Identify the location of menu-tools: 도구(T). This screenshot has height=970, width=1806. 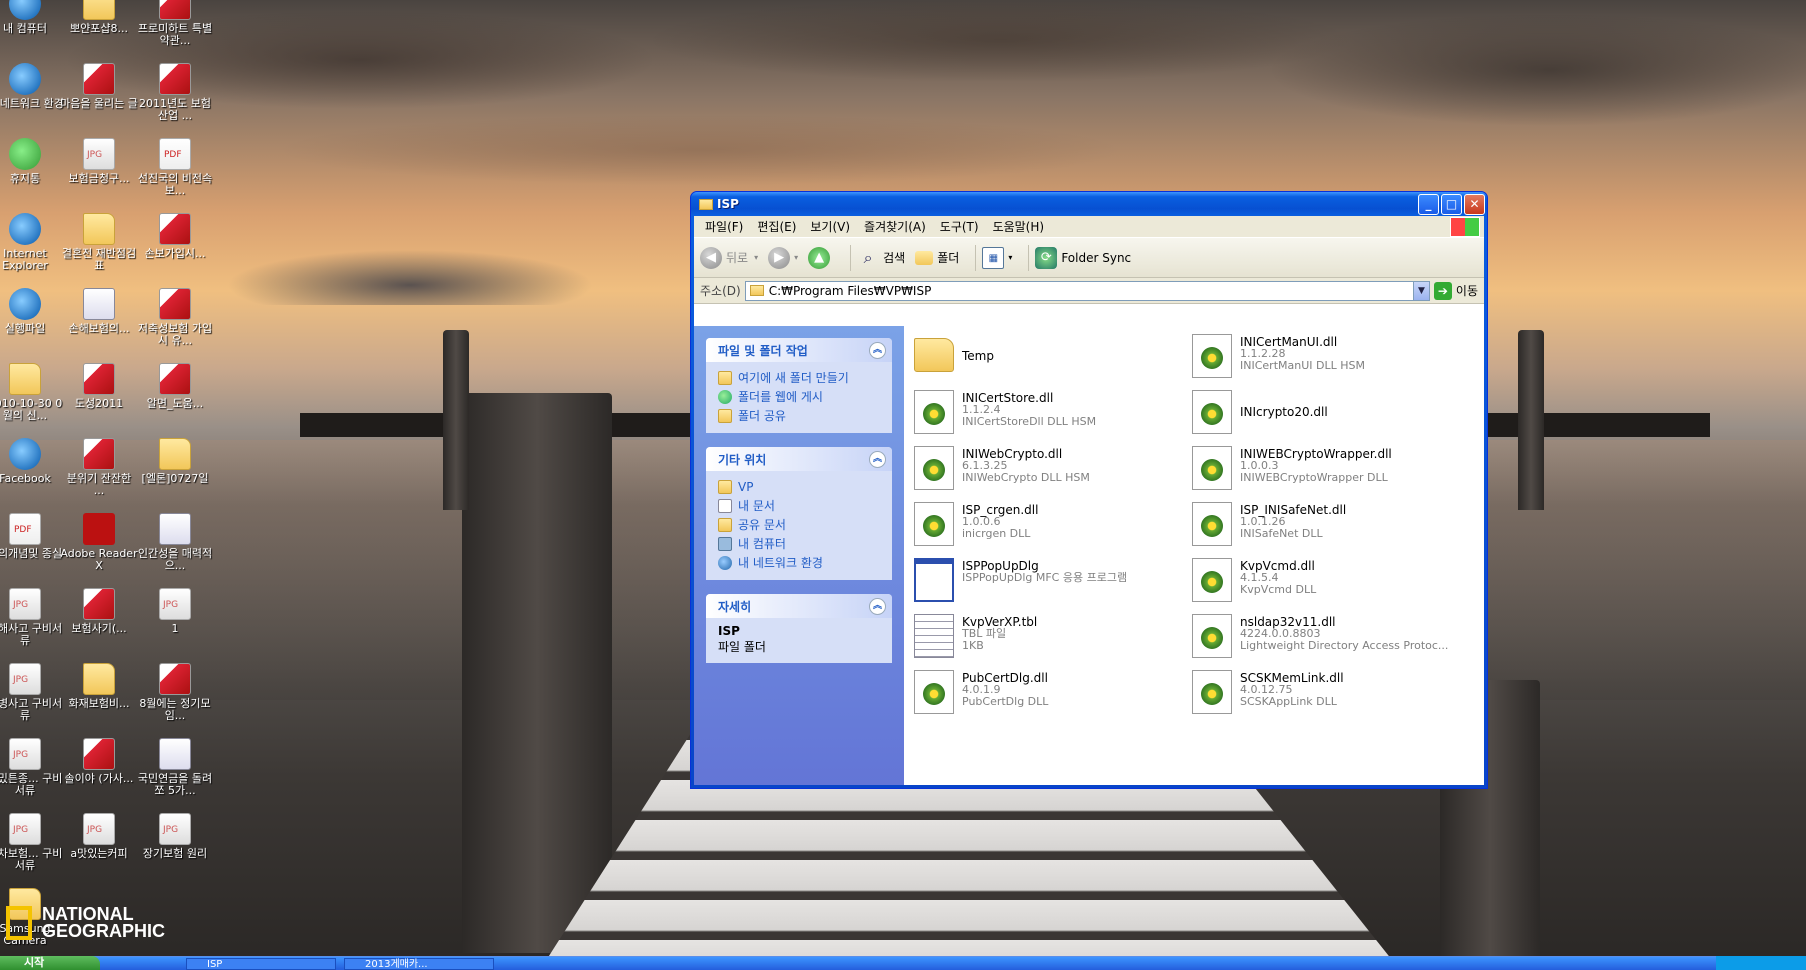
(959, 226).